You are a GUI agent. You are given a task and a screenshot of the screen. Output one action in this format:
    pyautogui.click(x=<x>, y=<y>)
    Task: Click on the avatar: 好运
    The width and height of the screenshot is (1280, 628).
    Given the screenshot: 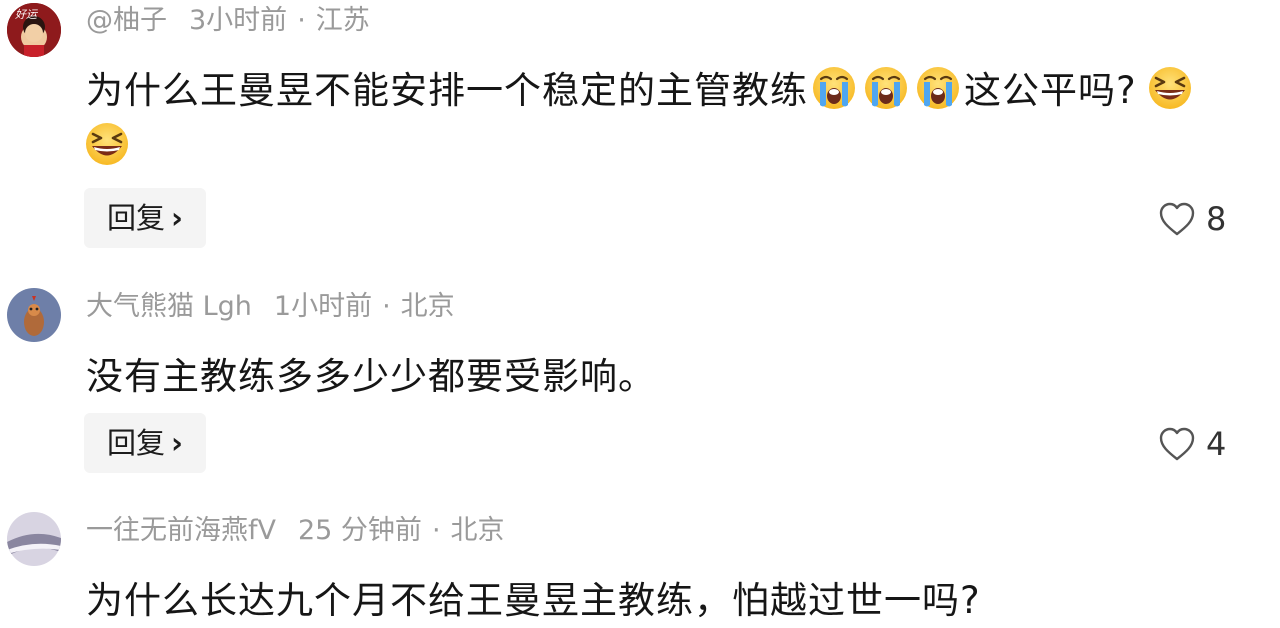 What is the action you would take?
    pyautogui.click(x=34, y=30)
    